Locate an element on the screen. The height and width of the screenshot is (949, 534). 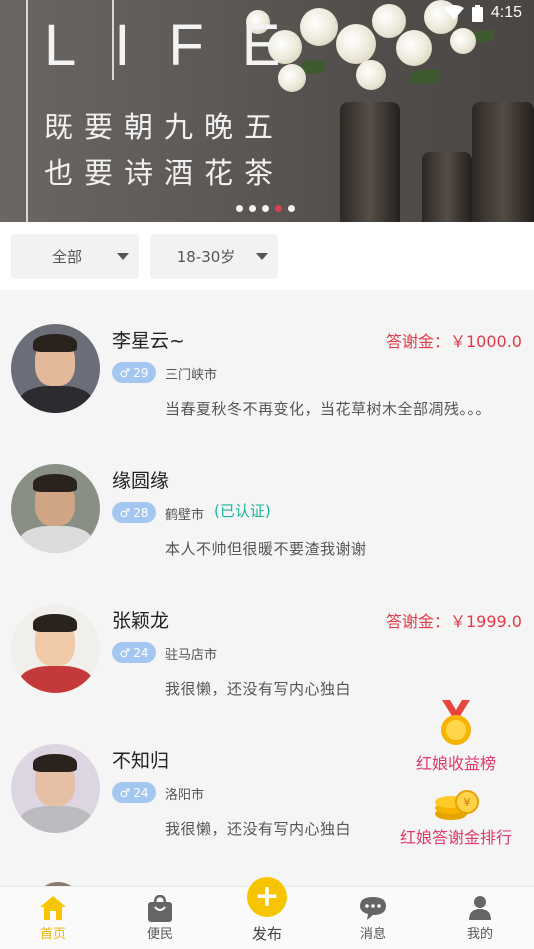
status-bar: 4:15 is located at coordinates (482, 13).